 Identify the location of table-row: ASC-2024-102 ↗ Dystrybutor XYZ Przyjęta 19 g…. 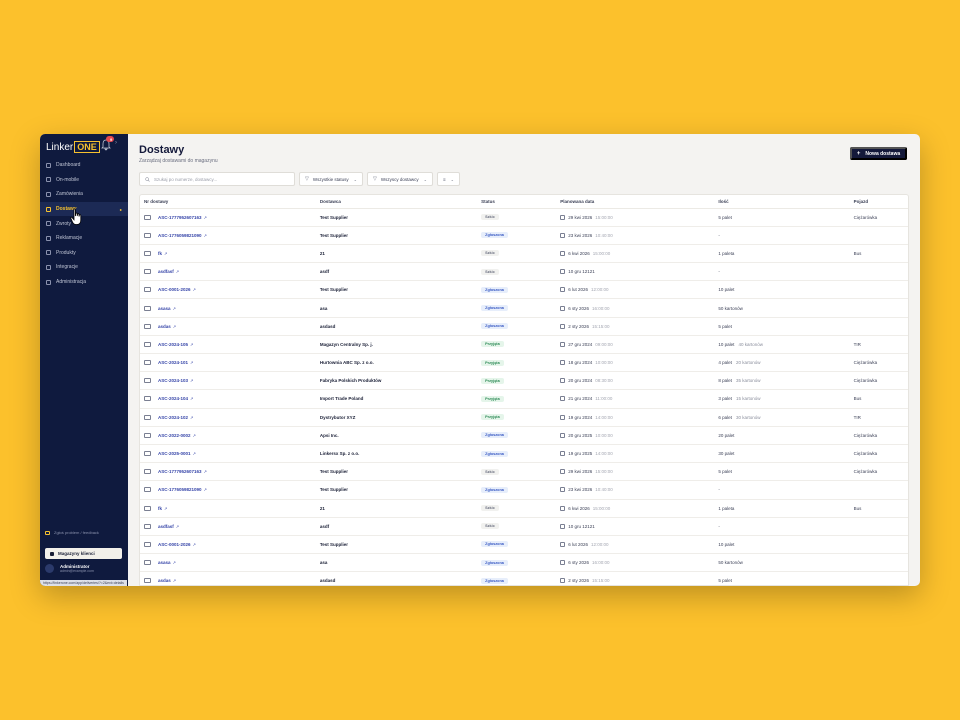
(524, 417).